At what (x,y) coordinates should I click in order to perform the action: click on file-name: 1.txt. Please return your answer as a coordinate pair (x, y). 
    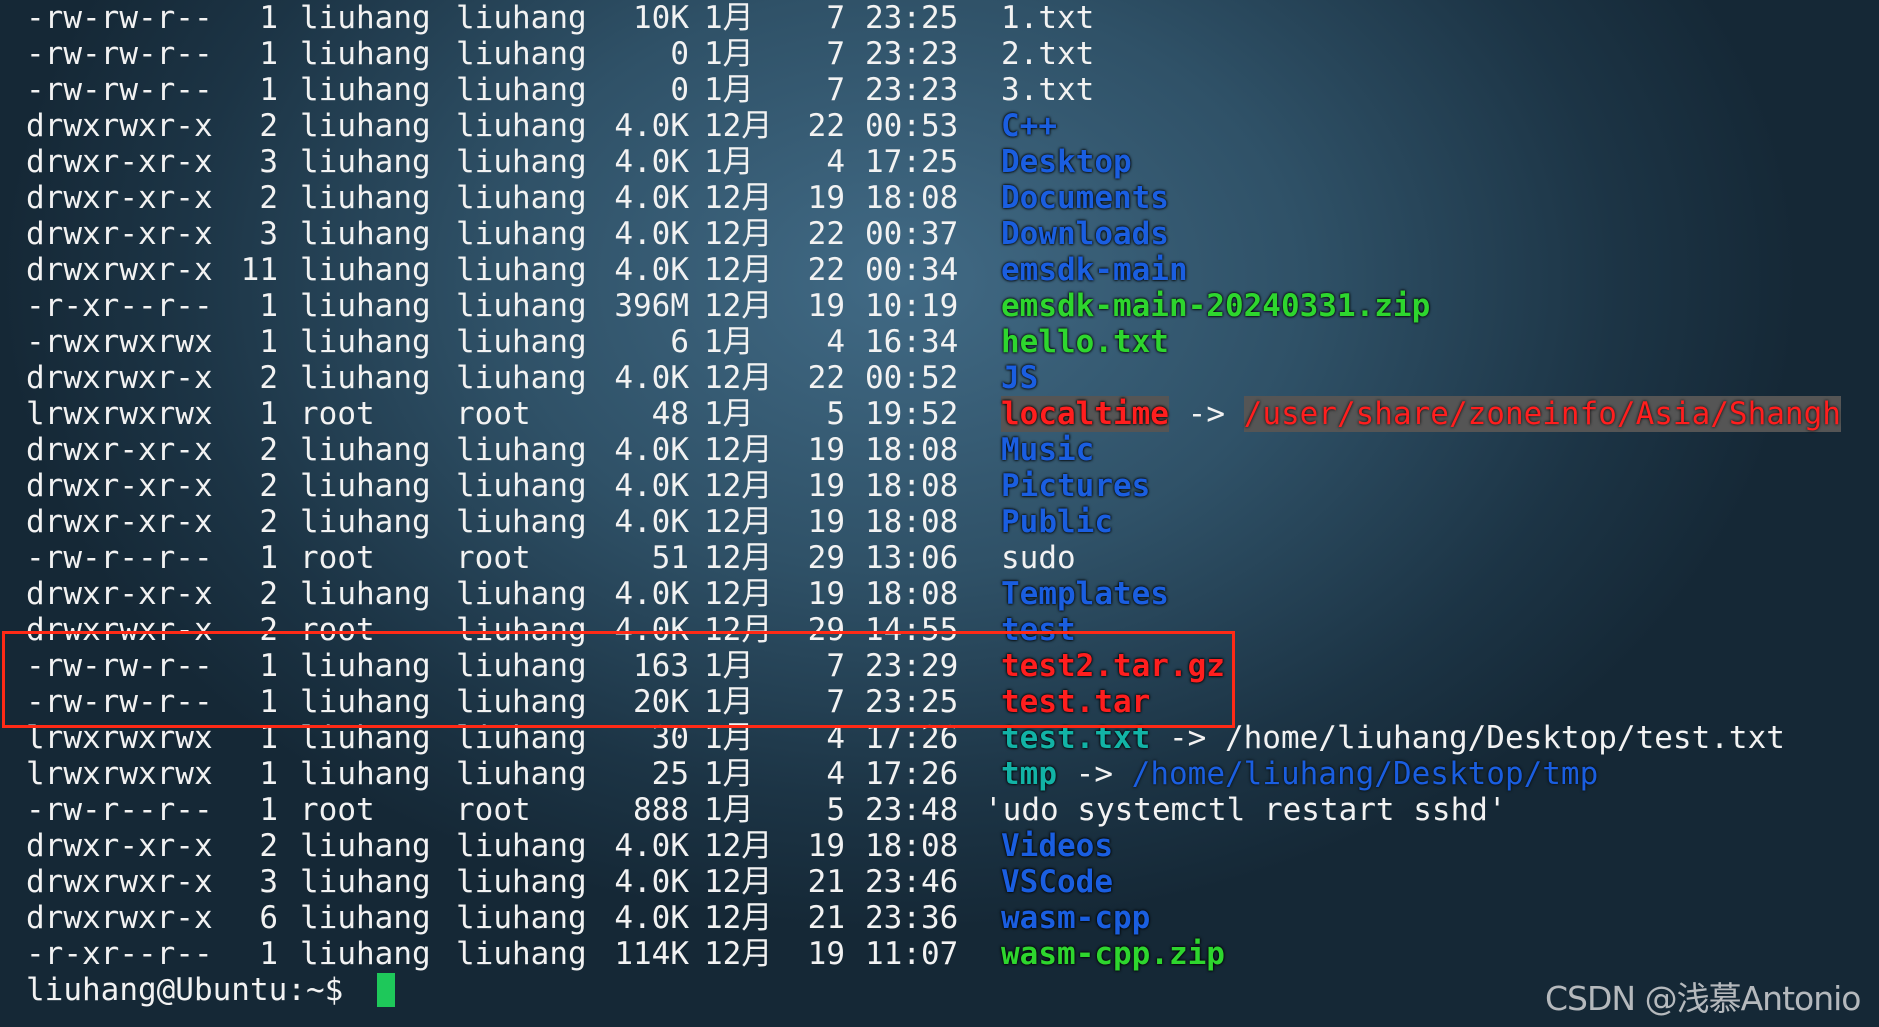
    Looking at the image, I should click on (1047, 18).